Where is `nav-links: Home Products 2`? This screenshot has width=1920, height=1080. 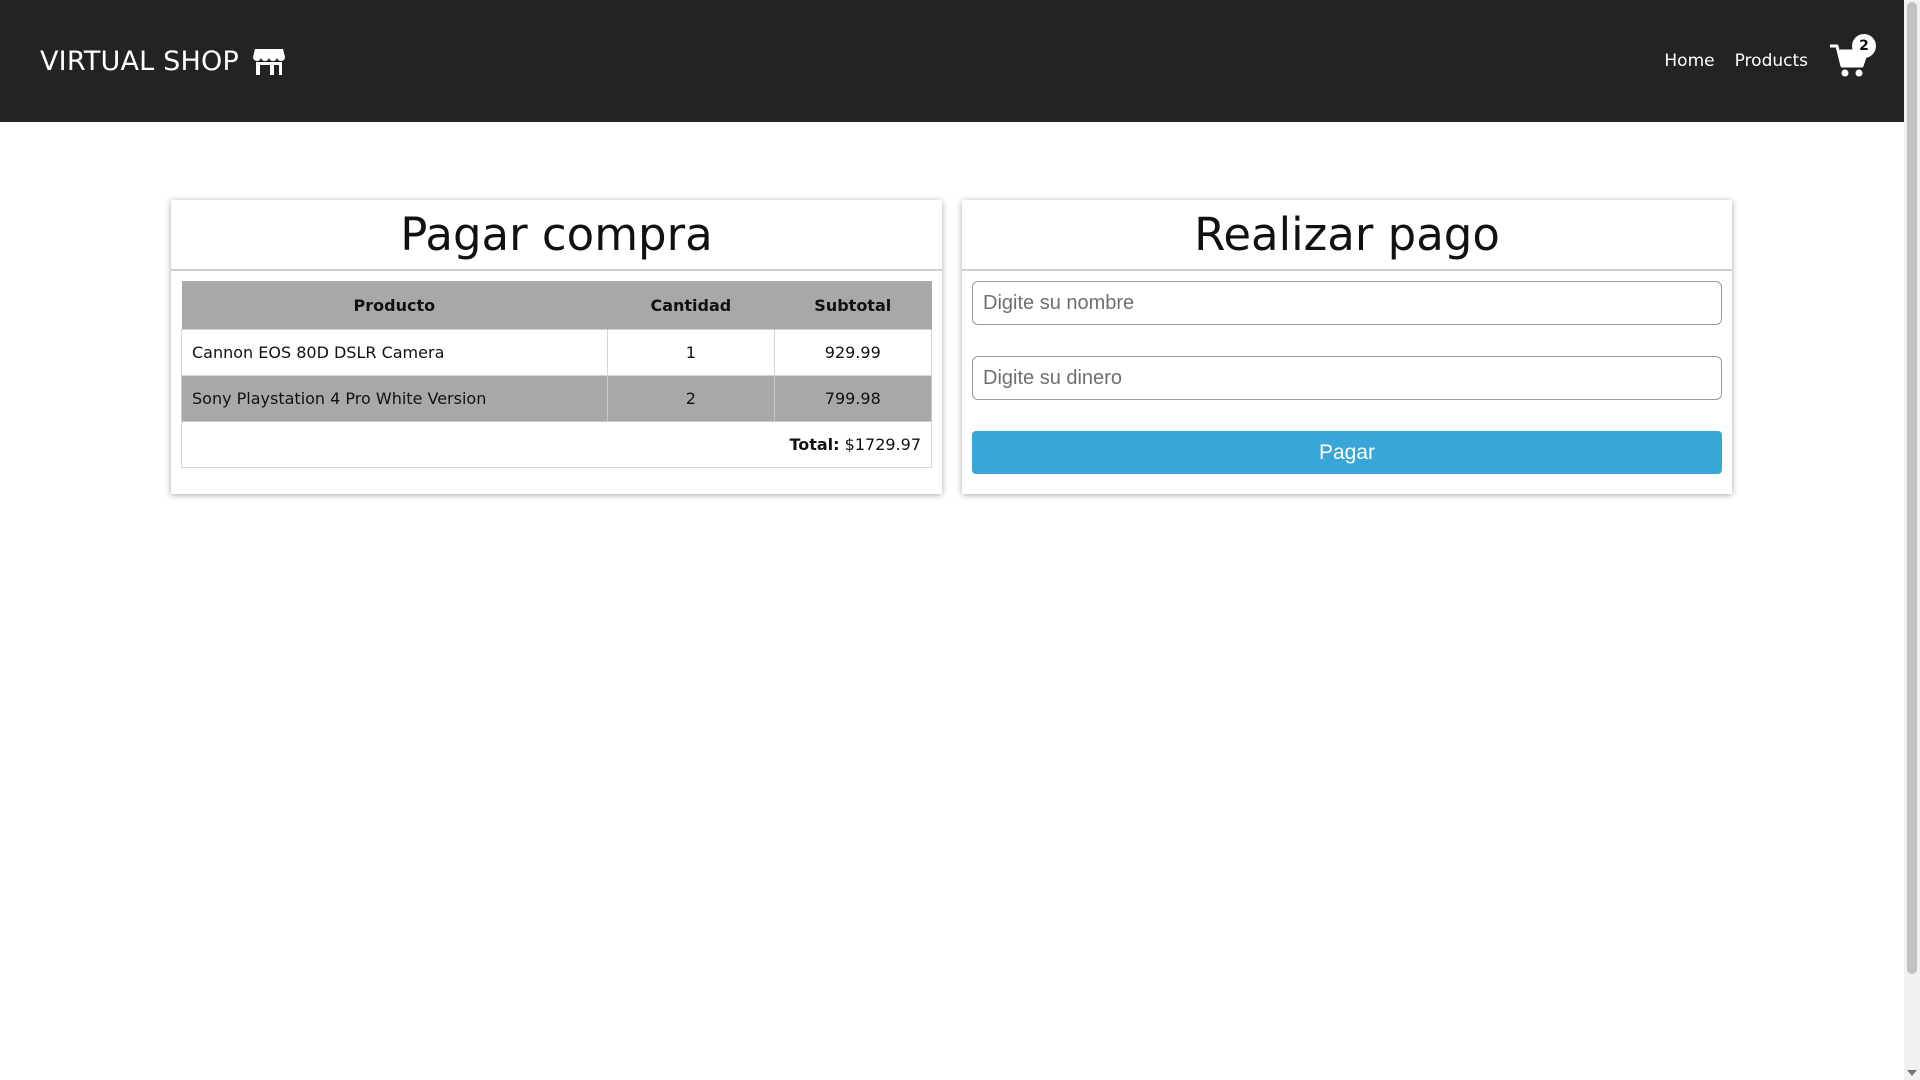
nav-links: Home Products 2 is located at coordinates (1770, 61).